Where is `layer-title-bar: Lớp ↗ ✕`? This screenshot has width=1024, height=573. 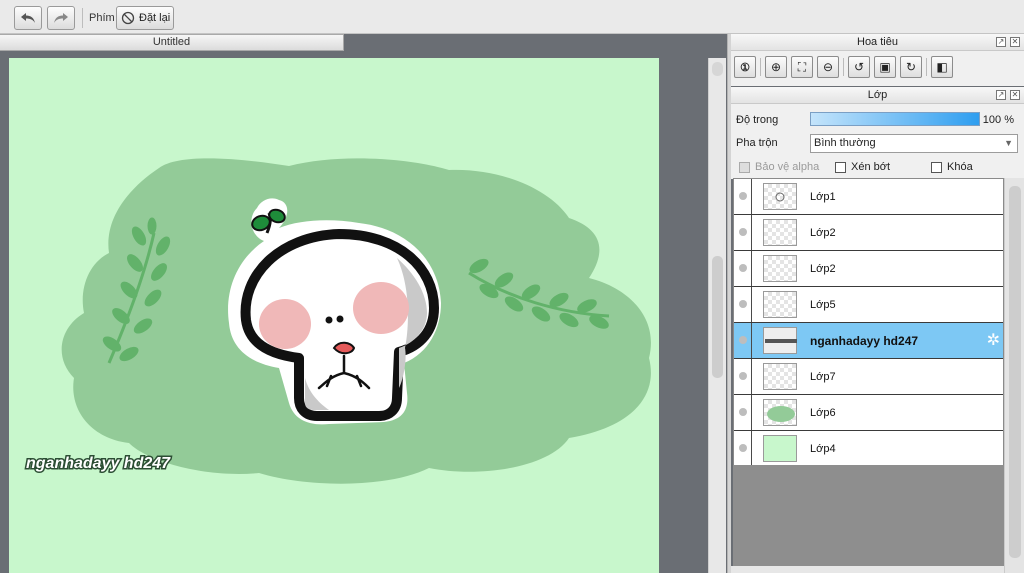
layer-title-bar: Lớp ↗ ✕ is located at coordinates (877, 95).